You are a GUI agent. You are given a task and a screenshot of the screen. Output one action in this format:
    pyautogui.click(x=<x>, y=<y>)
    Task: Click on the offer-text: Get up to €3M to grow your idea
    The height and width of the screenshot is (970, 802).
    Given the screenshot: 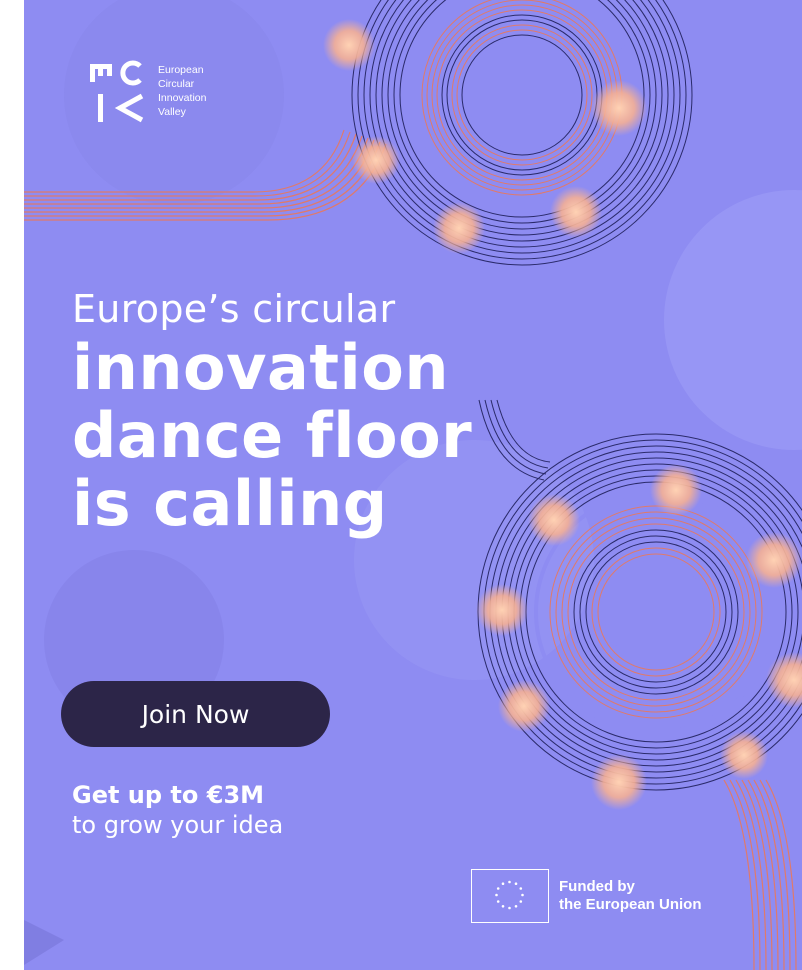 What is the action you would take?
    pyautogui.click(x=177, y=810)
    